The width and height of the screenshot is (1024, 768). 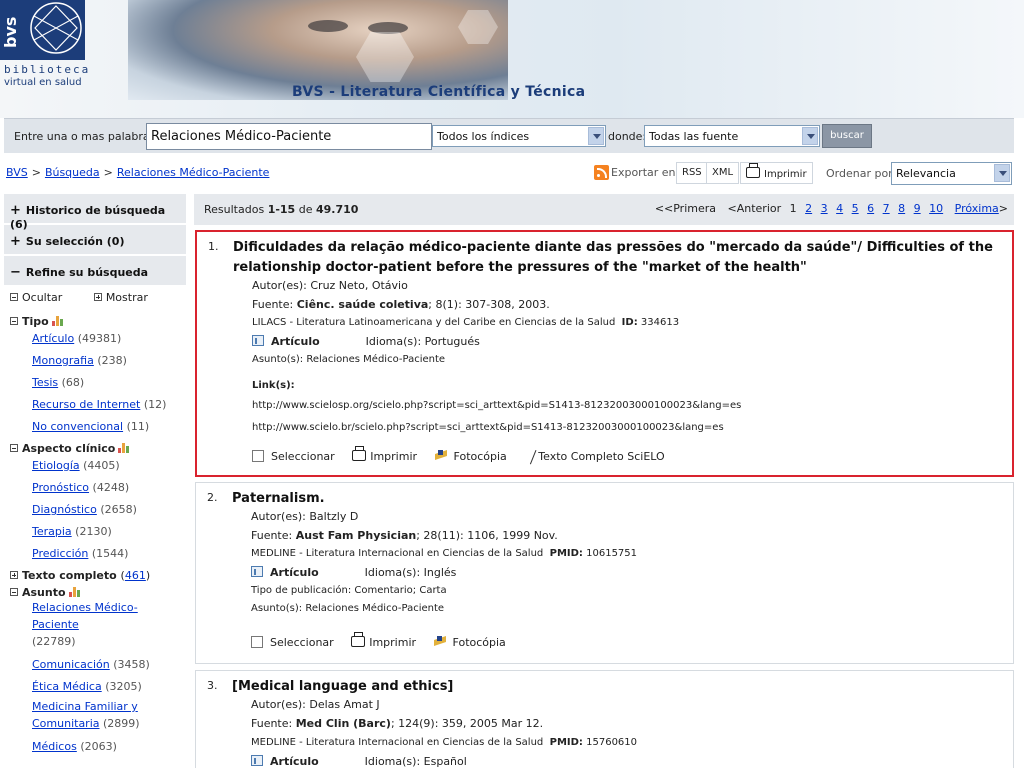 I want to click on pager-page: 5, so click(x=855, y=208).